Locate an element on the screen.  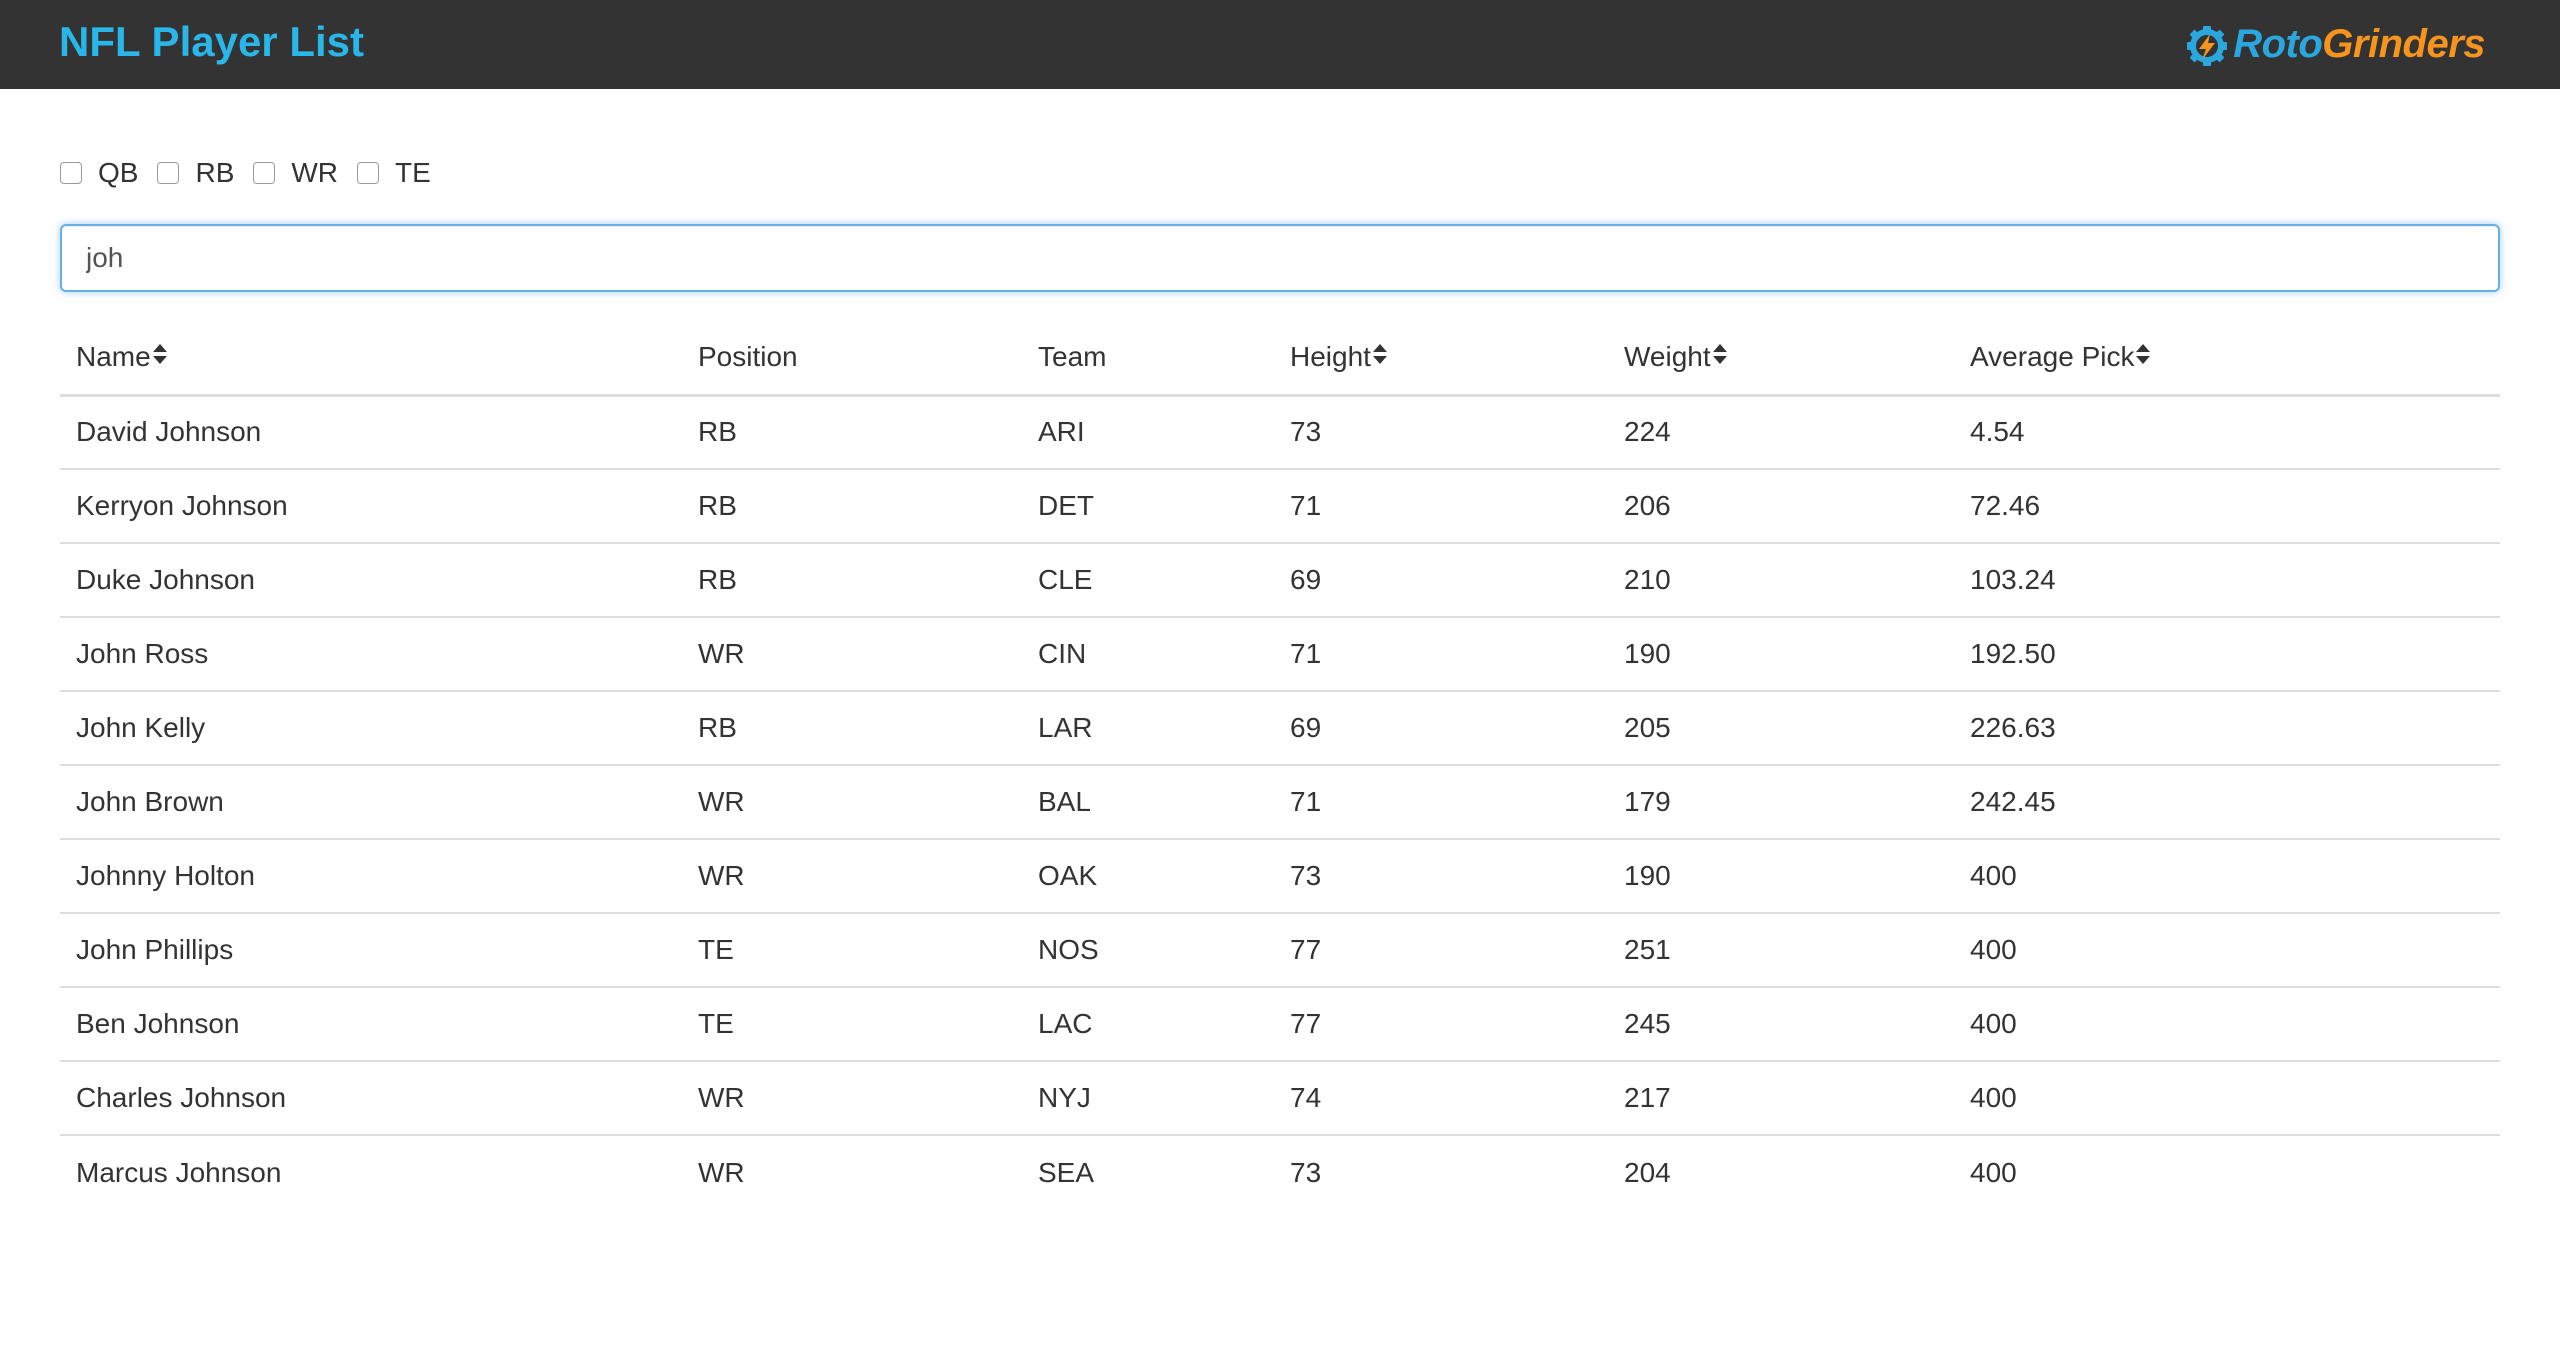
column-header-label: Name is located at coordinates (113, 356).